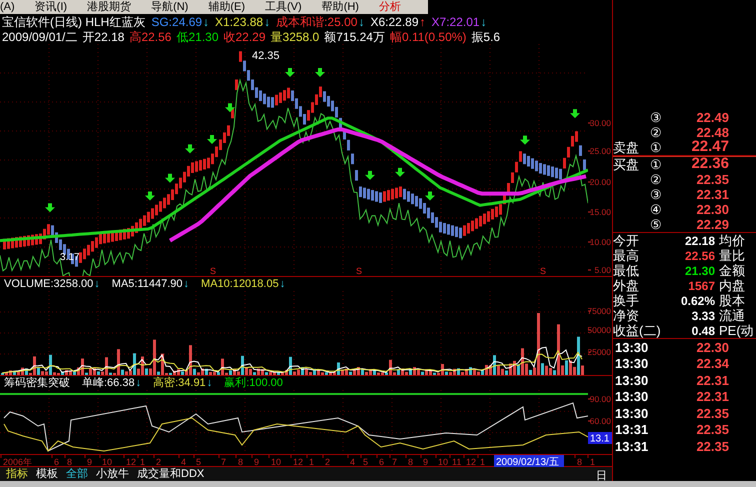  What do you see at coordinates (632, 447) in the screenshot?
I see `tick-time: 13:31` at bounding box center [632, 447].